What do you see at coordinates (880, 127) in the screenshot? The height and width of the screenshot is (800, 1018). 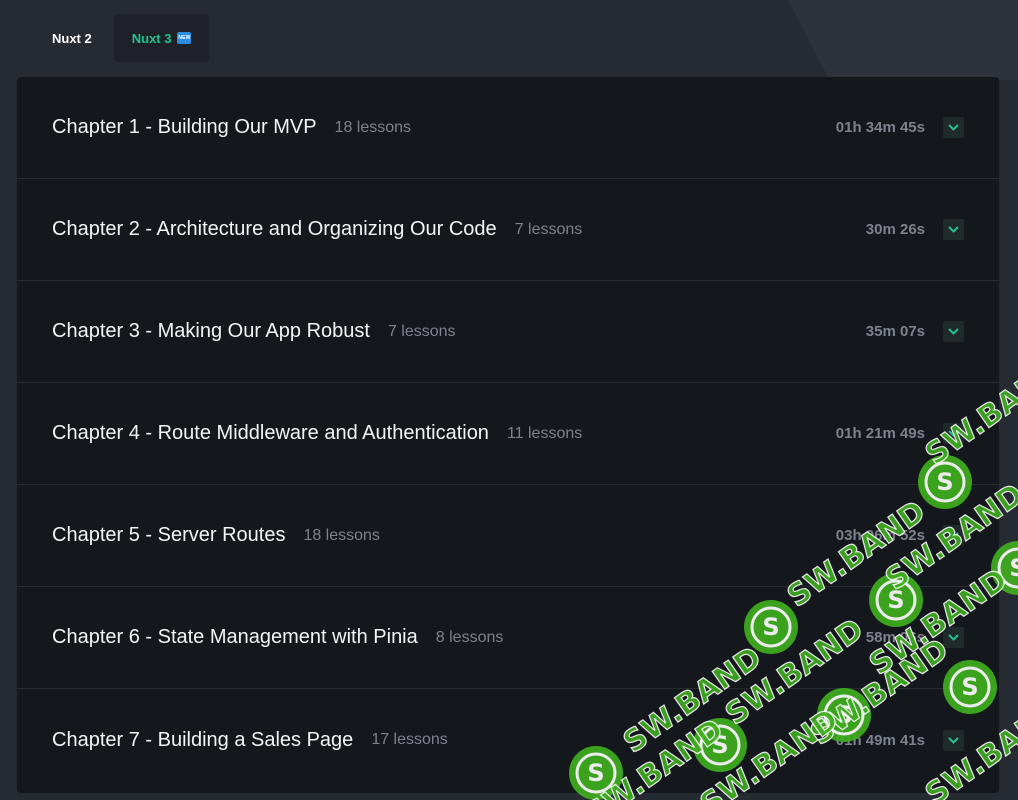 I see `chapter-duration: 01h 34m 45s` at bounding box center [880, 127].